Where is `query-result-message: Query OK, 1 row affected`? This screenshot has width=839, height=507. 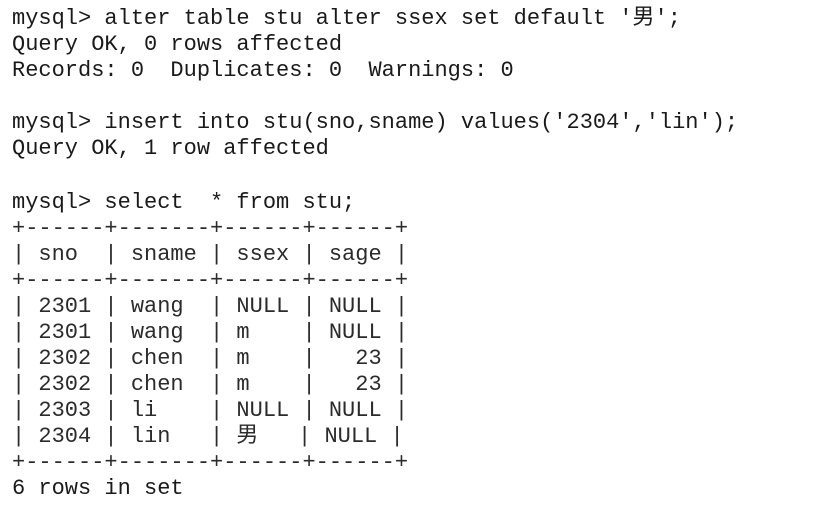 query-result-message: Query OK, 1 row affected is located at coordinates (170, 148).